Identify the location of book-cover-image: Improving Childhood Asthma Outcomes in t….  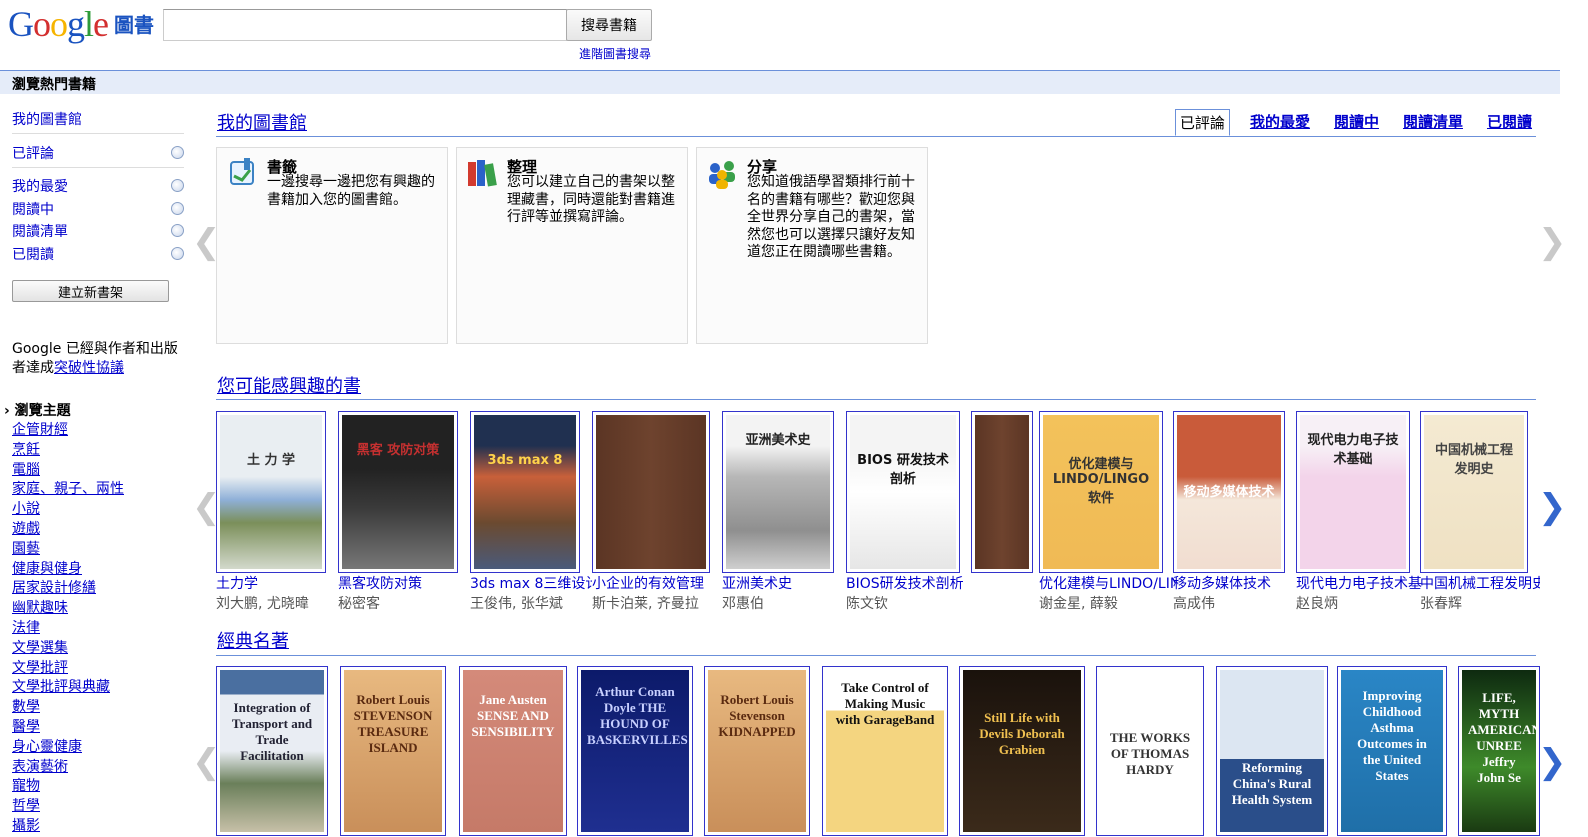
(1392, 751).